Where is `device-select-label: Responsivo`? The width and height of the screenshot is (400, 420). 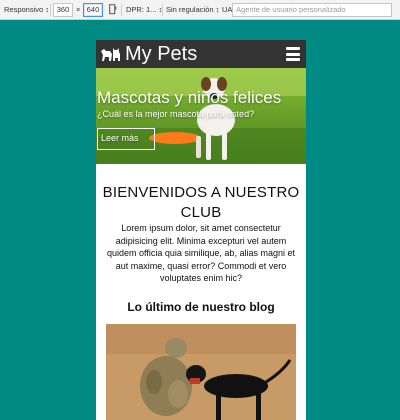
device-select-label: Responsivo is located at coordinates (24, 9).